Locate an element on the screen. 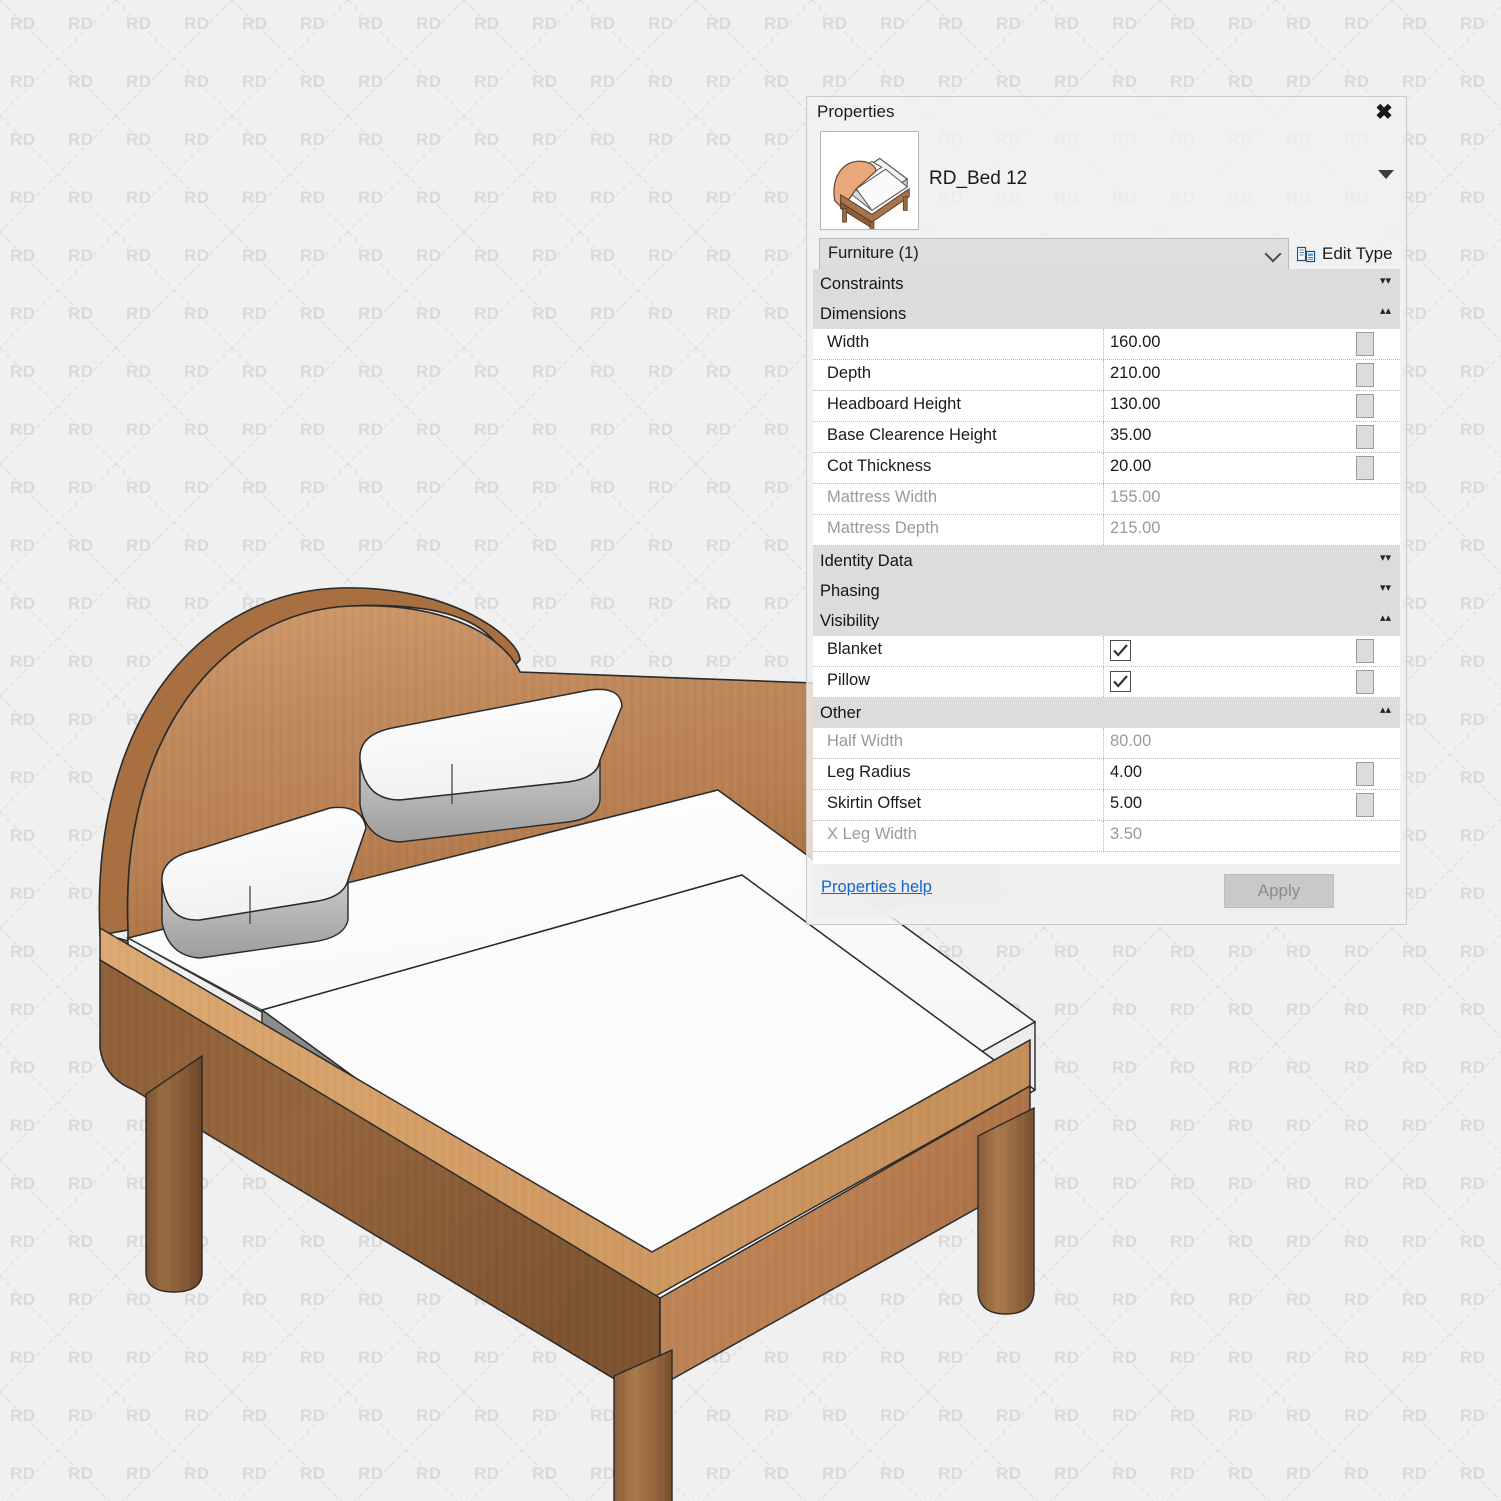  bed-leg-center is located at coordinates (643, 1424).